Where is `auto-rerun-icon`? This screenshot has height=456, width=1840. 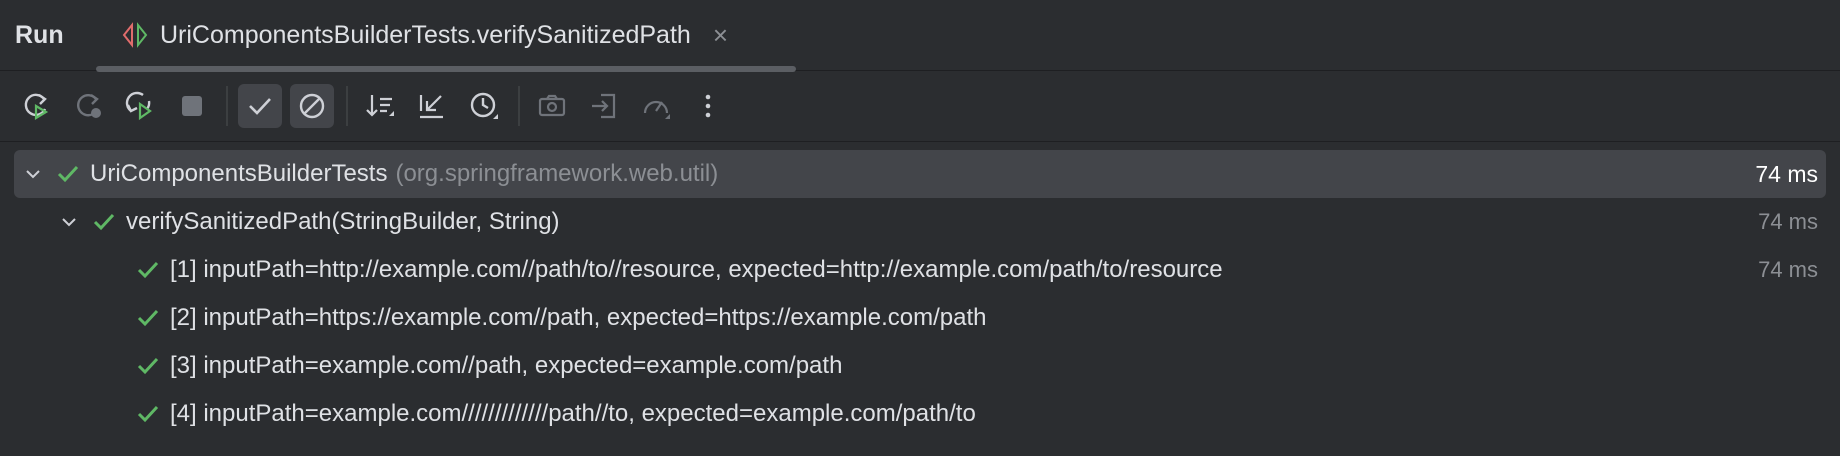
auto-rerun-icon is located at coordinates (138, 106).